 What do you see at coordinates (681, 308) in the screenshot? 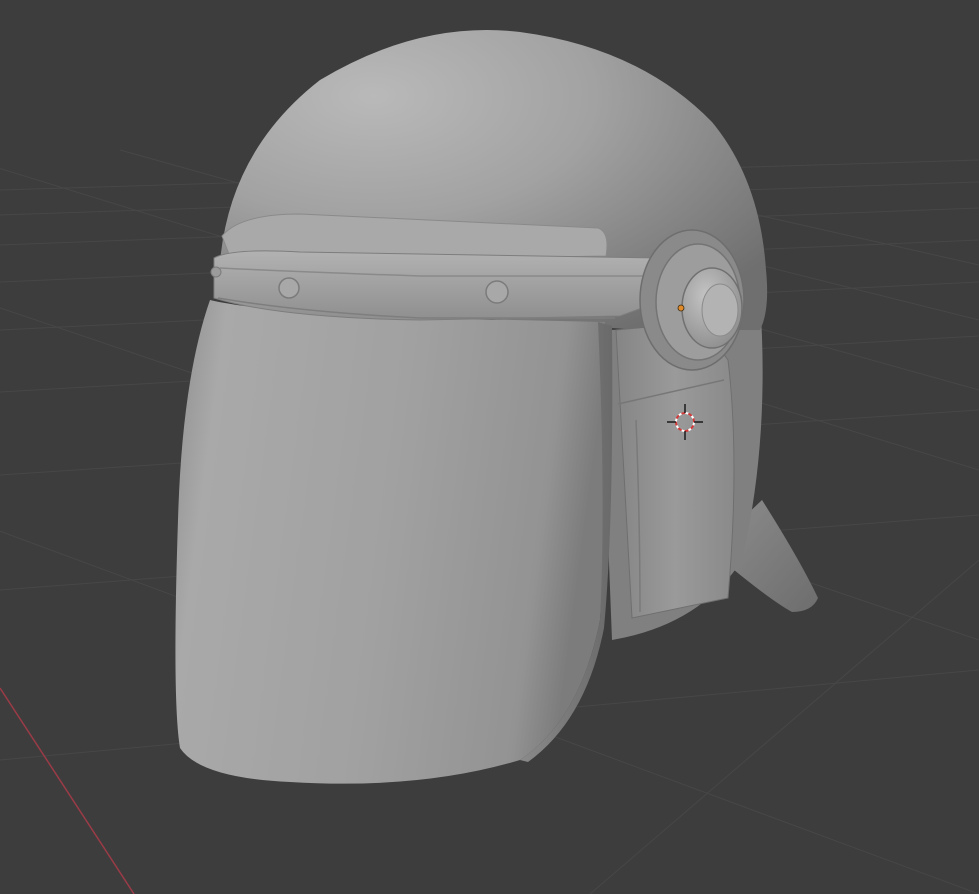
I see `object-origin-icon` at bounding box center [681, 308].